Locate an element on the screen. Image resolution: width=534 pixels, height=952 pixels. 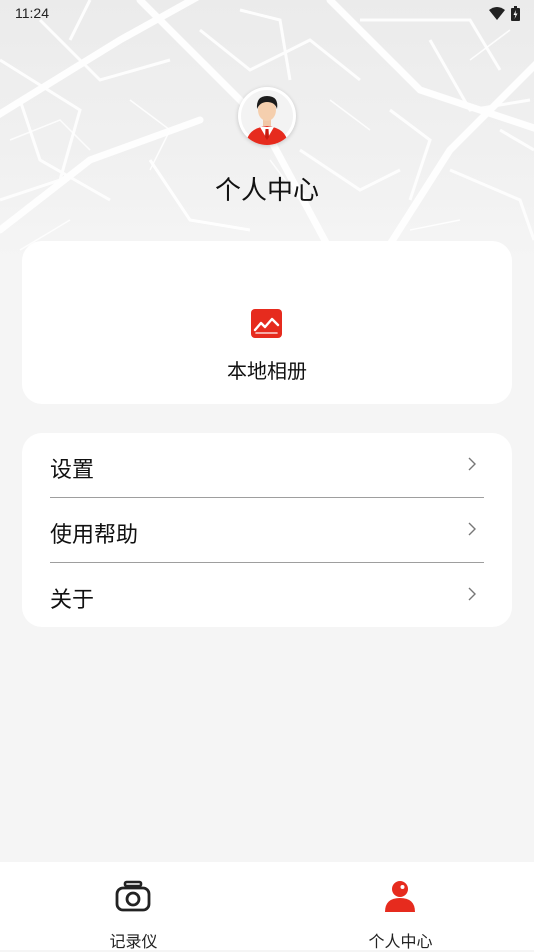
avatar is located at coordinates (267, 116).